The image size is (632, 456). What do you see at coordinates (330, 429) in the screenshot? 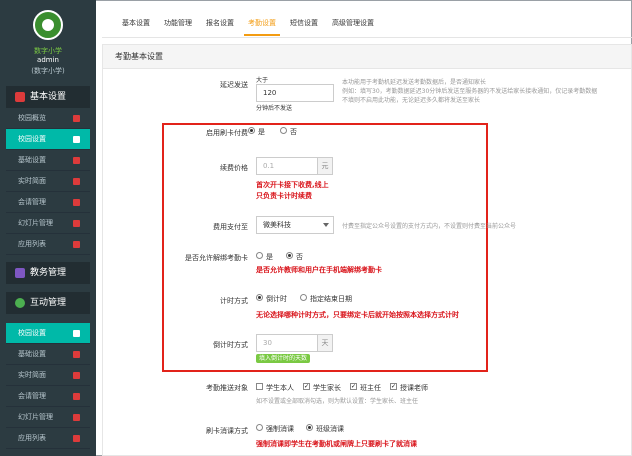
I see `swipe-class-label: 班级消课` at bounding box center [330, 429].